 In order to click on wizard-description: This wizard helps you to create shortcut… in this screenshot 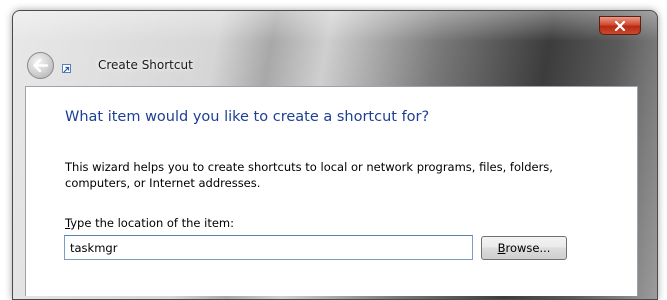, I will do `click(309, 175)`.